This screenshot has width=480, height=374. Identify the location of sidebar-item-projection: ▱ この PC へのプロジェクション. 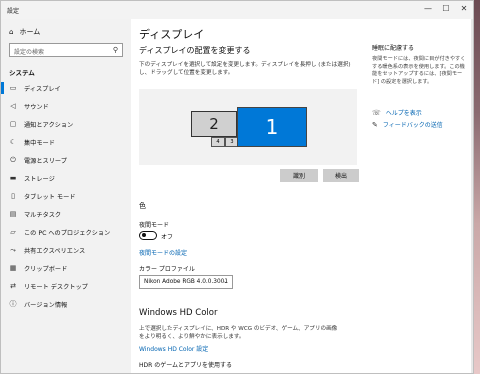
(66, 232).